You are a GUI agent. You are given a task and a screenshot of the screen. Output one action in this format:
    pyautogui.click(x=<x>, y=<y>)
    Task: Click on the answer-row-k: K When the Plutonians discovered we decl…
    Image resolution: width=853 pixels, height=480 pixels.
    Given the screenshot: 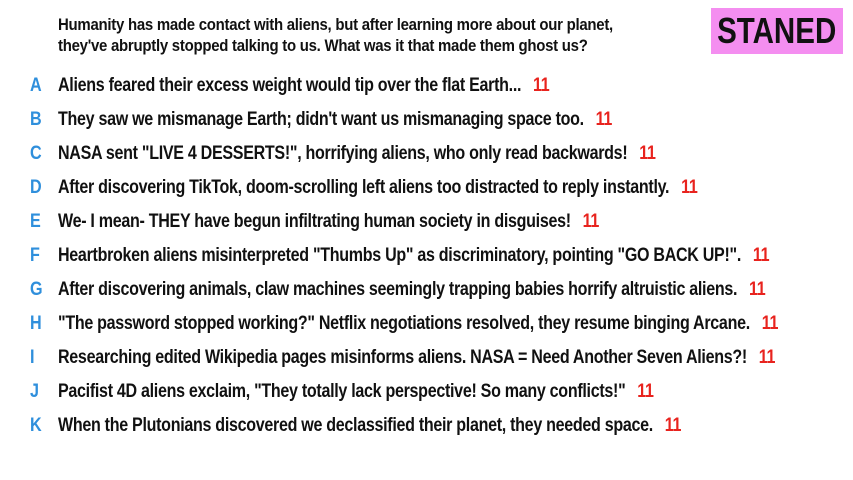 What is the action you would take?
    pyautogui.click(x=426, y=427)
    